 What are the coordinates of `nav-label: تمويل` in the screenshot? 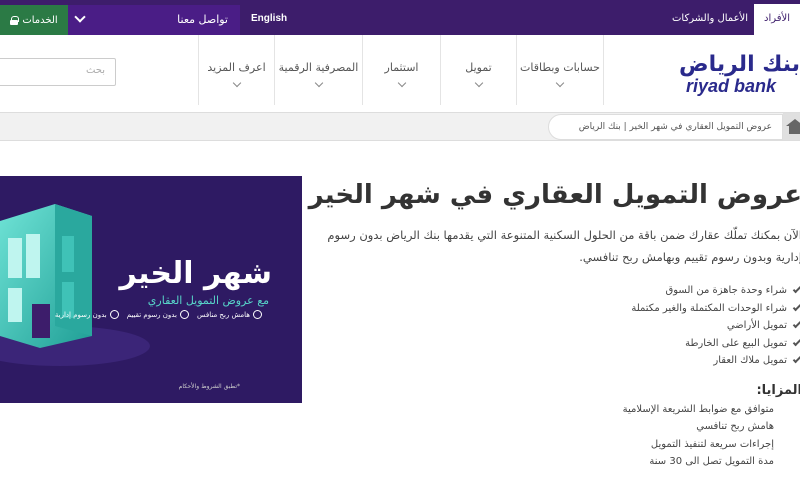 It's located at (478, 67).